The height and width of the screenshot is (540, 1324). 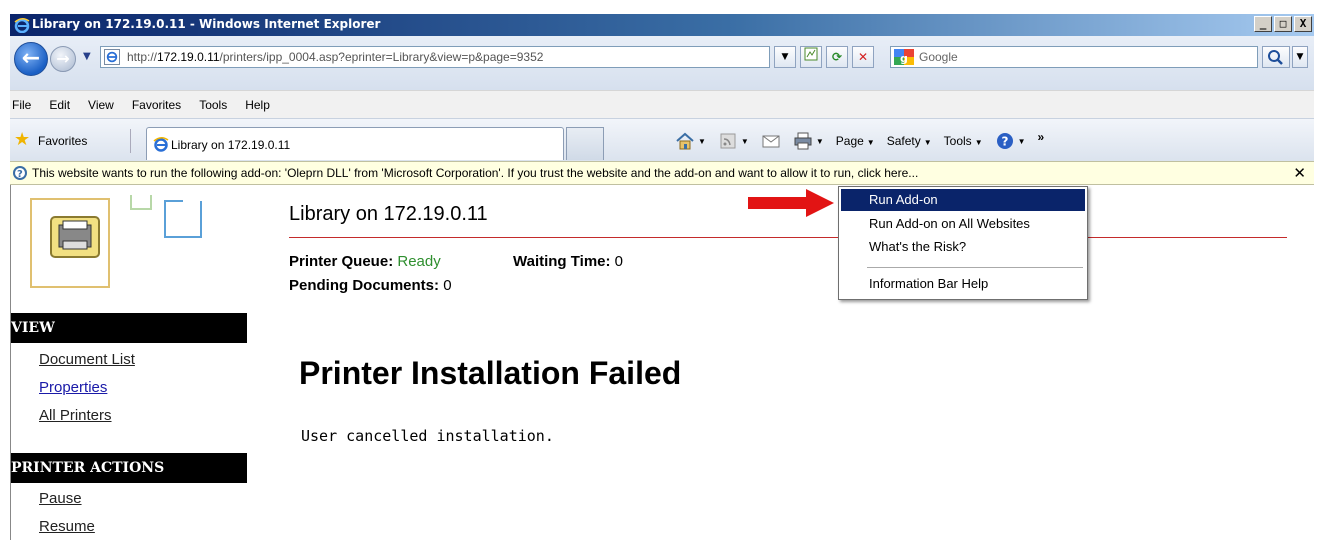 What do you see at coordinates (156, 105) in the screenshot?
I see `menu-favorites: Favorites` at bounding box center [156, 105].